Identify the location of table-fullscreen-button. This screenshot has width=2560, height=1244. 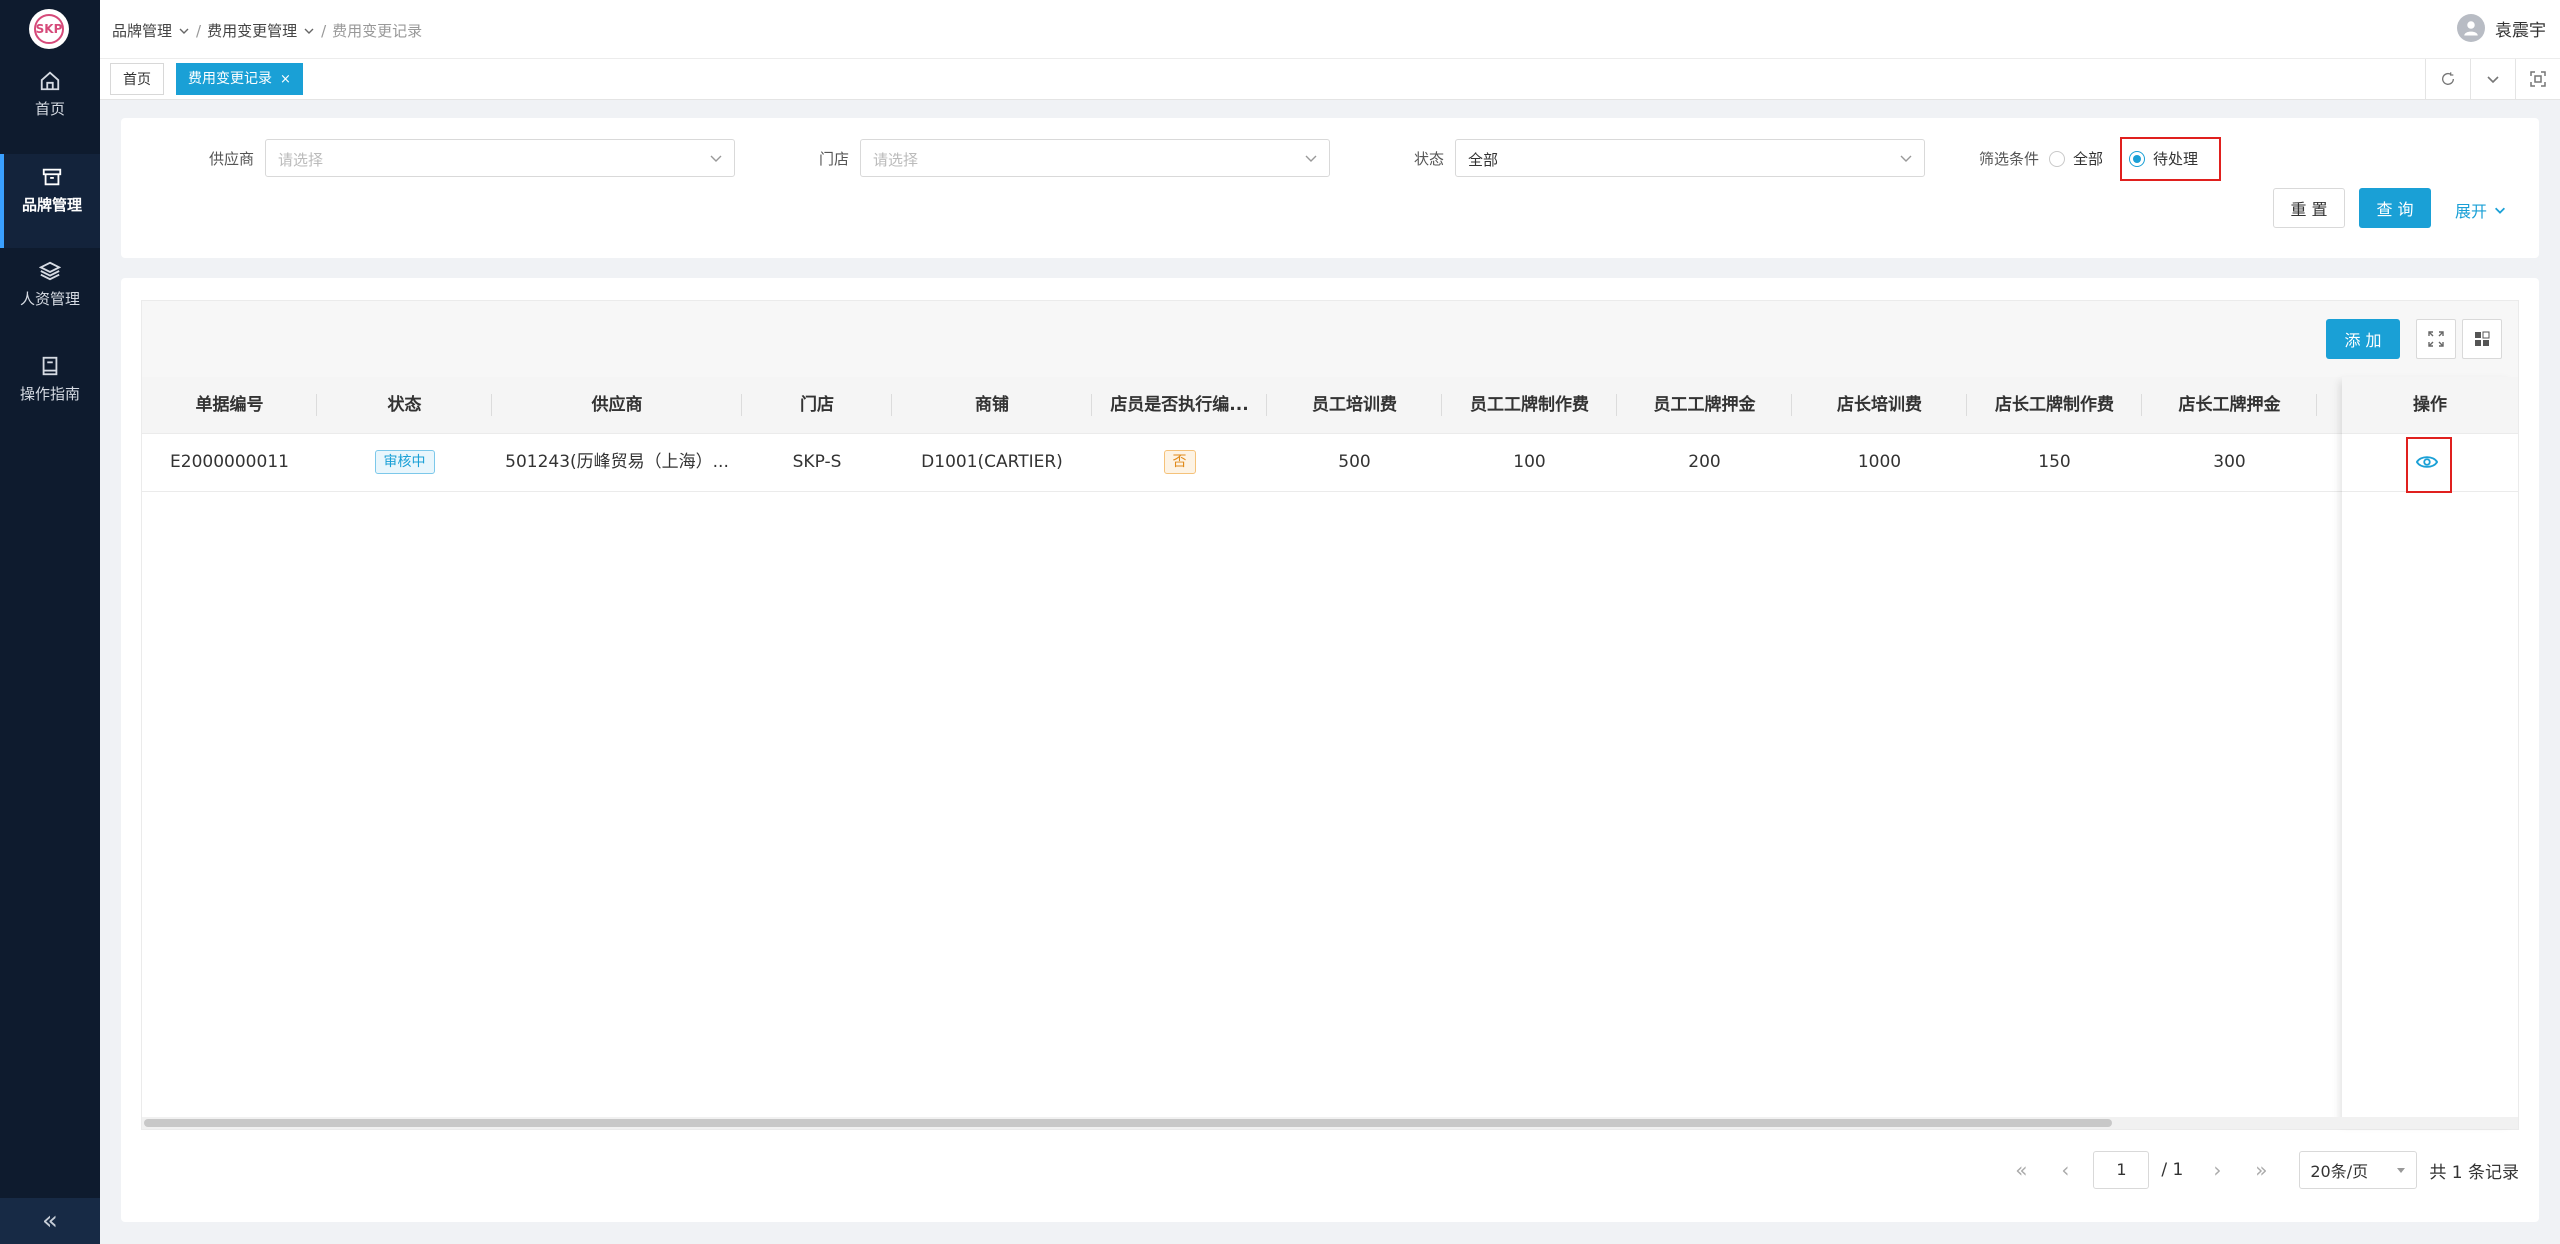
(2436, 339).